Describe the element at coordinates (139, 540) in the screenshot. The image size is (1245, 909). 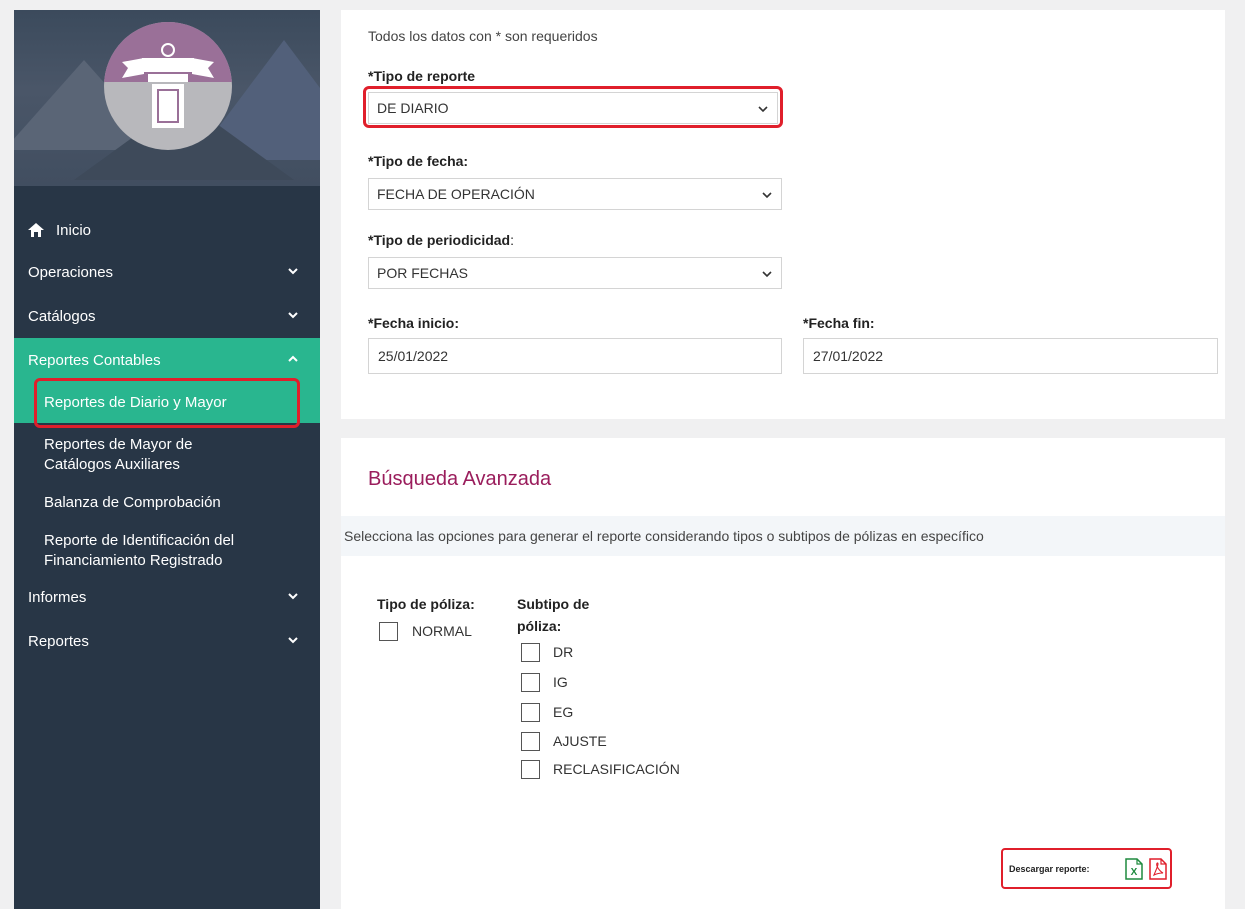
I see `subitem-label-line1: Reporte de Identificación del` at that location.